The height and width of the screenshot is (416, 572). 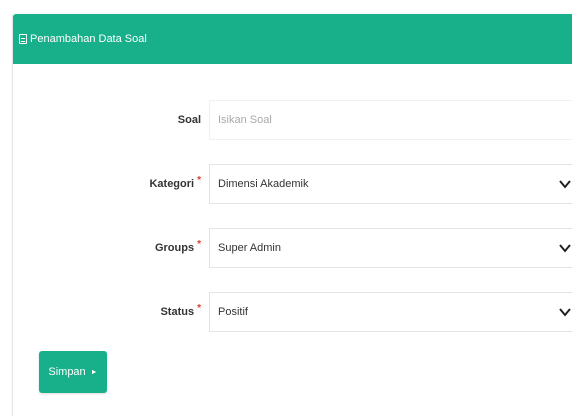 I want to click on soal-input, so click(x=395, y=120).